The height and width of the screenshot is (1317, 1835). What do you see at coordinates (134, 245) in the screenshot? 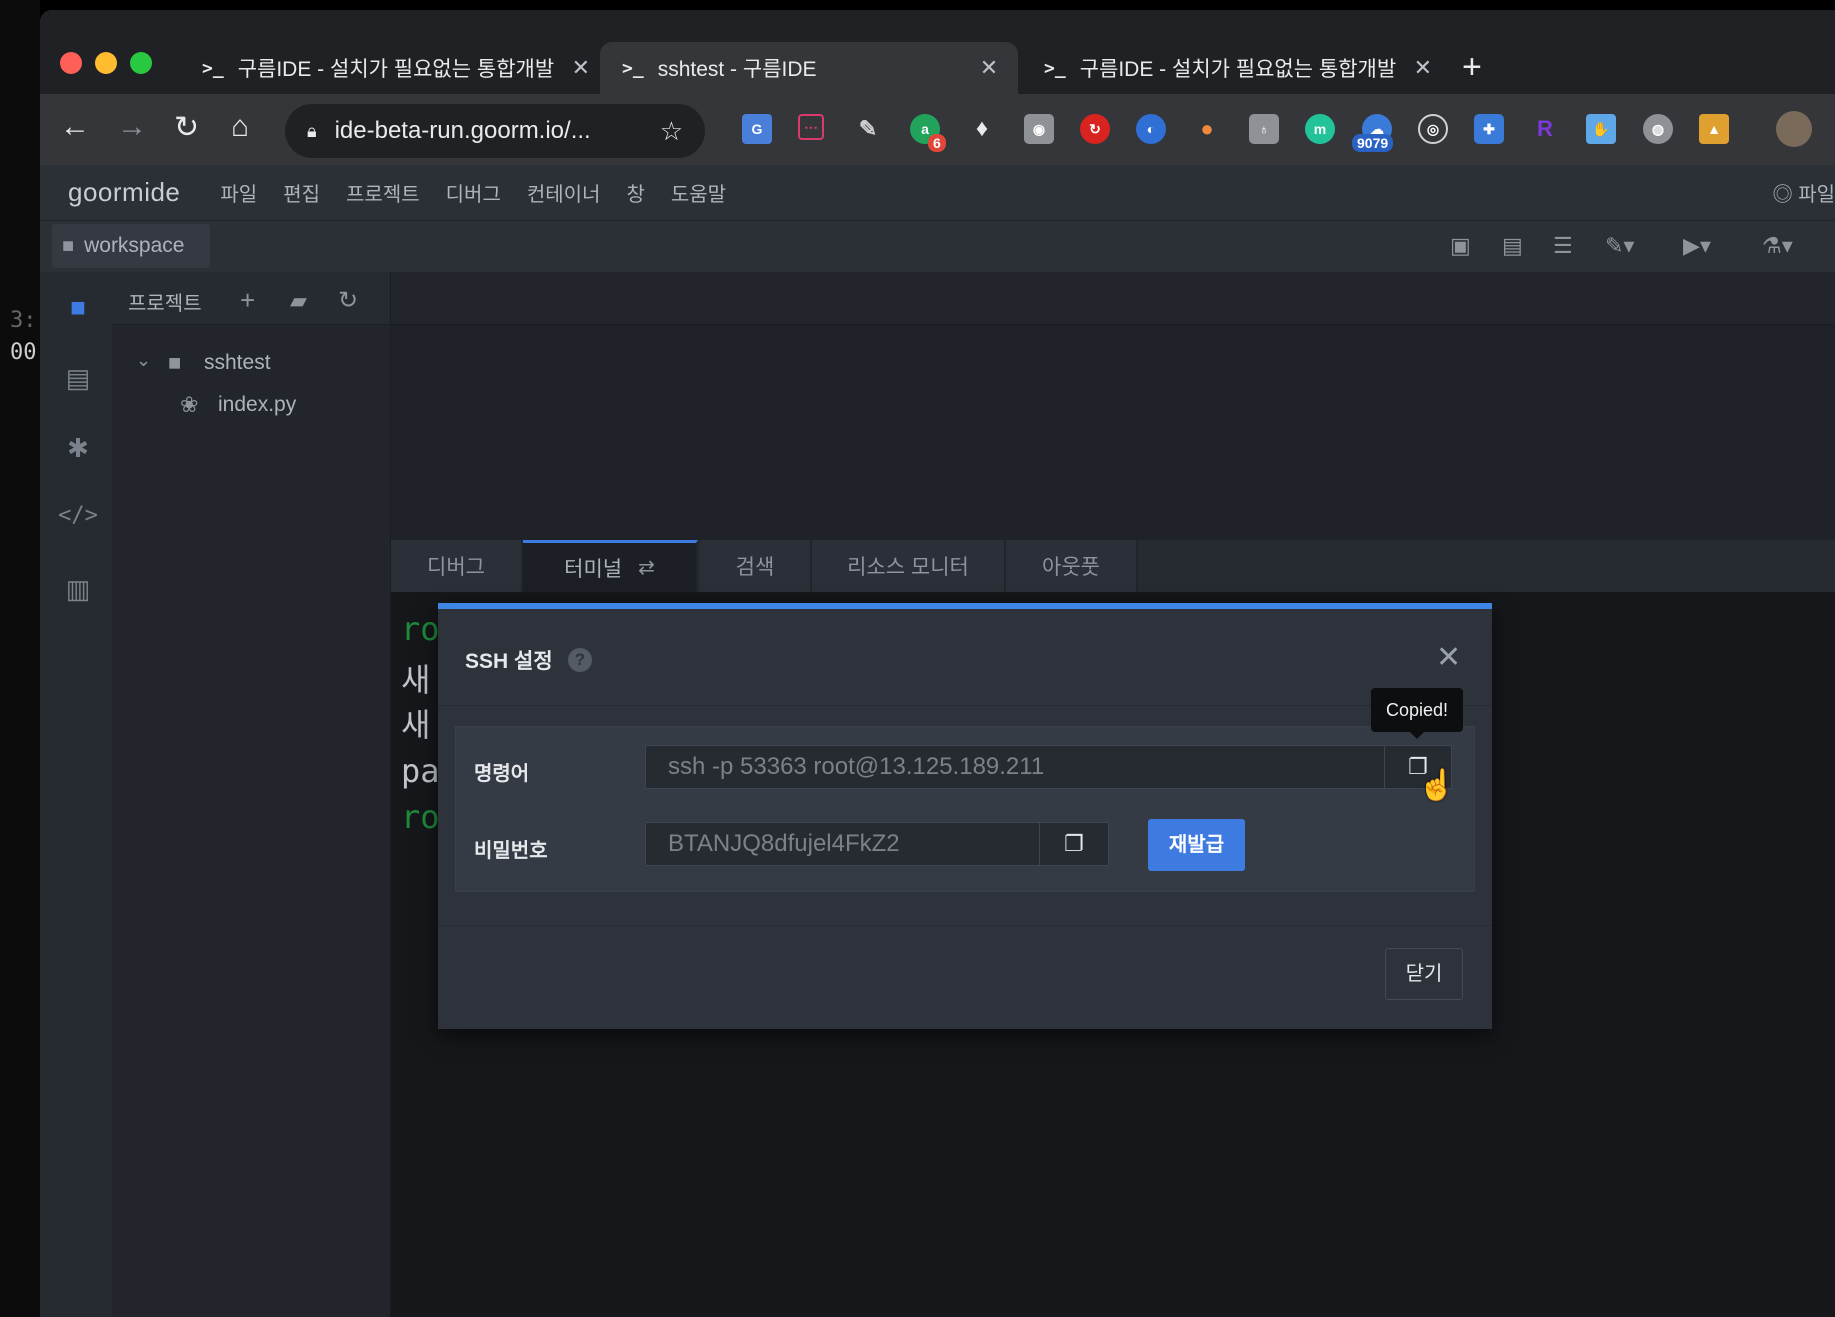
I see `workspace-label: workspace` at bounding box center [134, 245].